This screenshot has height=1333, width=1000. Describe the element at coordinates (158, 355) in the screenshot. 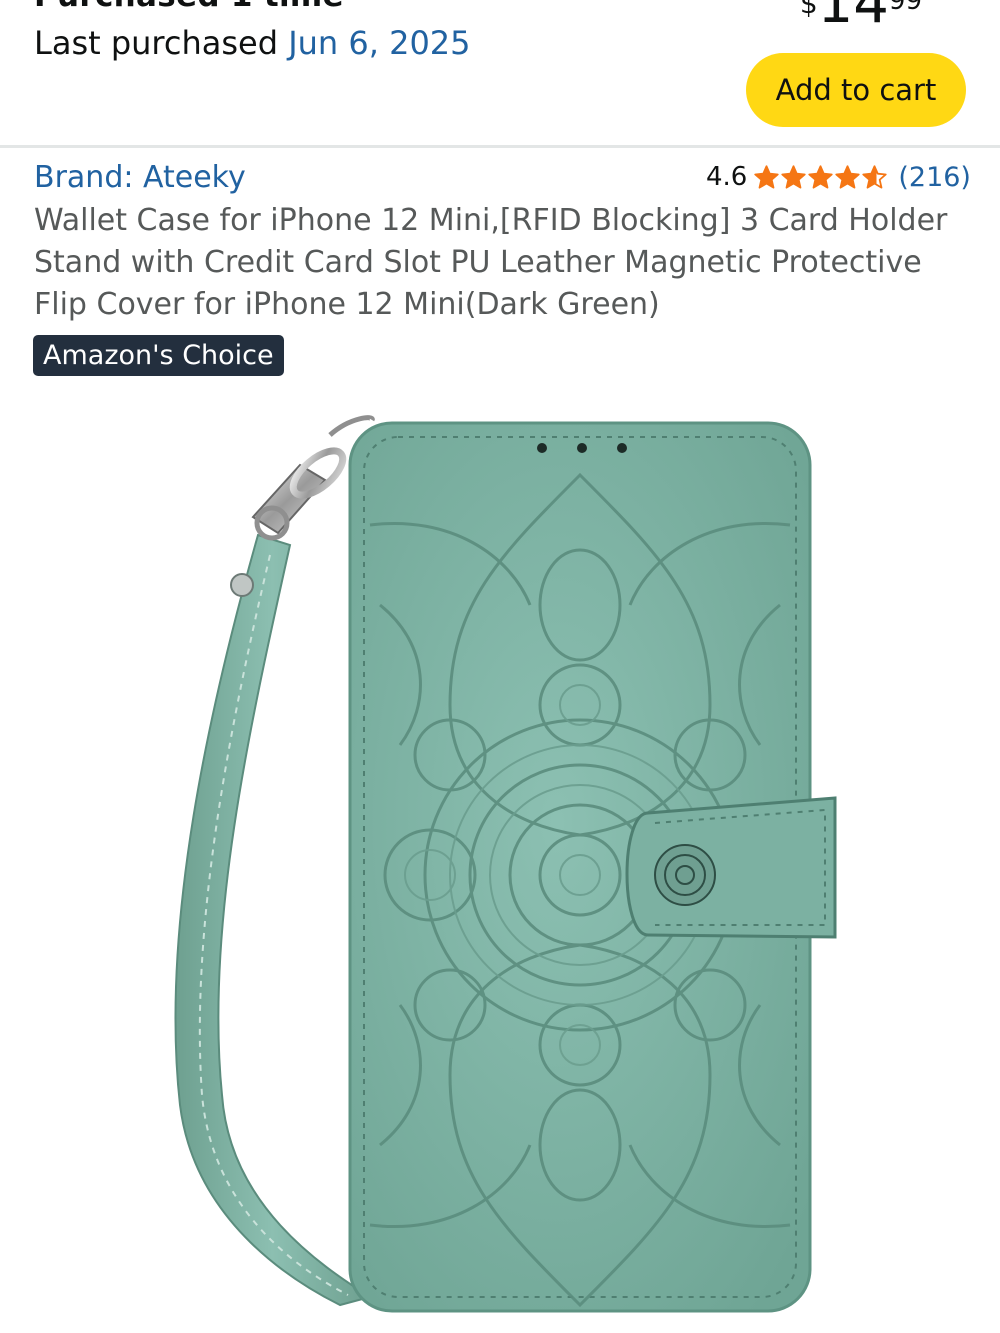

I see `amazons-choice-badge: Amazon's Choice` at that location.